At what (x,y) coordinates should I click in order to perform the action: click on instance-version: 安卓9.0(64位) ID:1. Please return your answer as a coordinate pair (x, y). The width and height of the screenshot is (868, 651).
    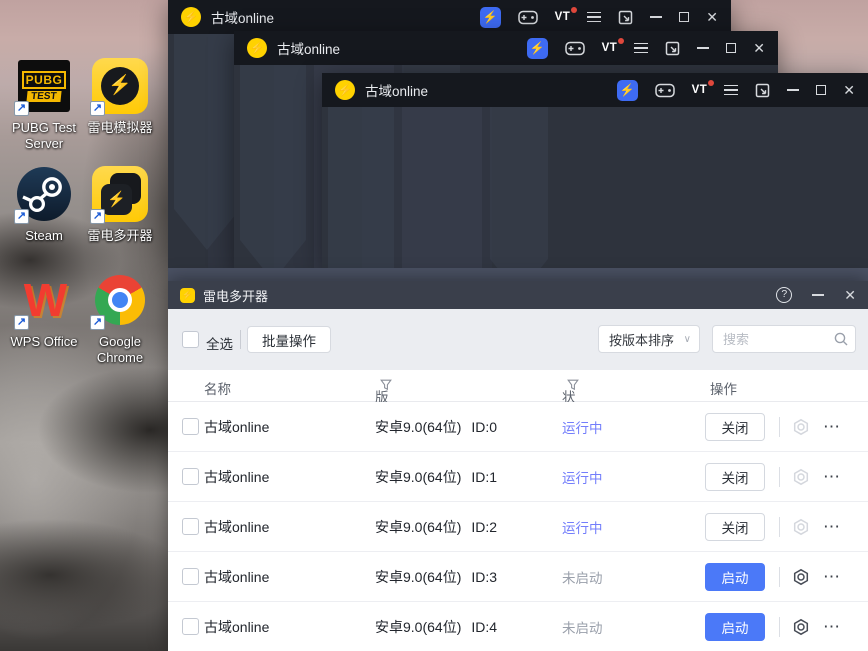
    Looking at the image, I should click on (436, 476).